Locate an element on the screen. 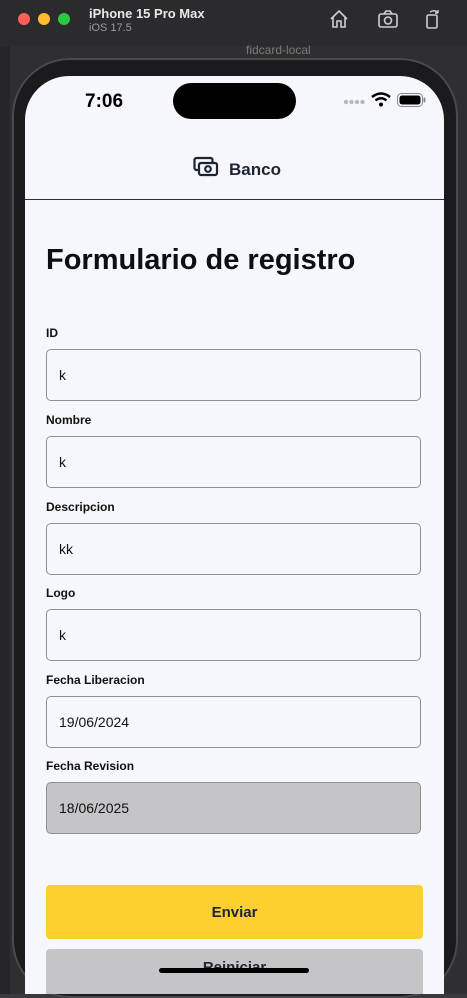 This screenshot has width=467, height=998. status-icons is located at coordinates (384, 102).